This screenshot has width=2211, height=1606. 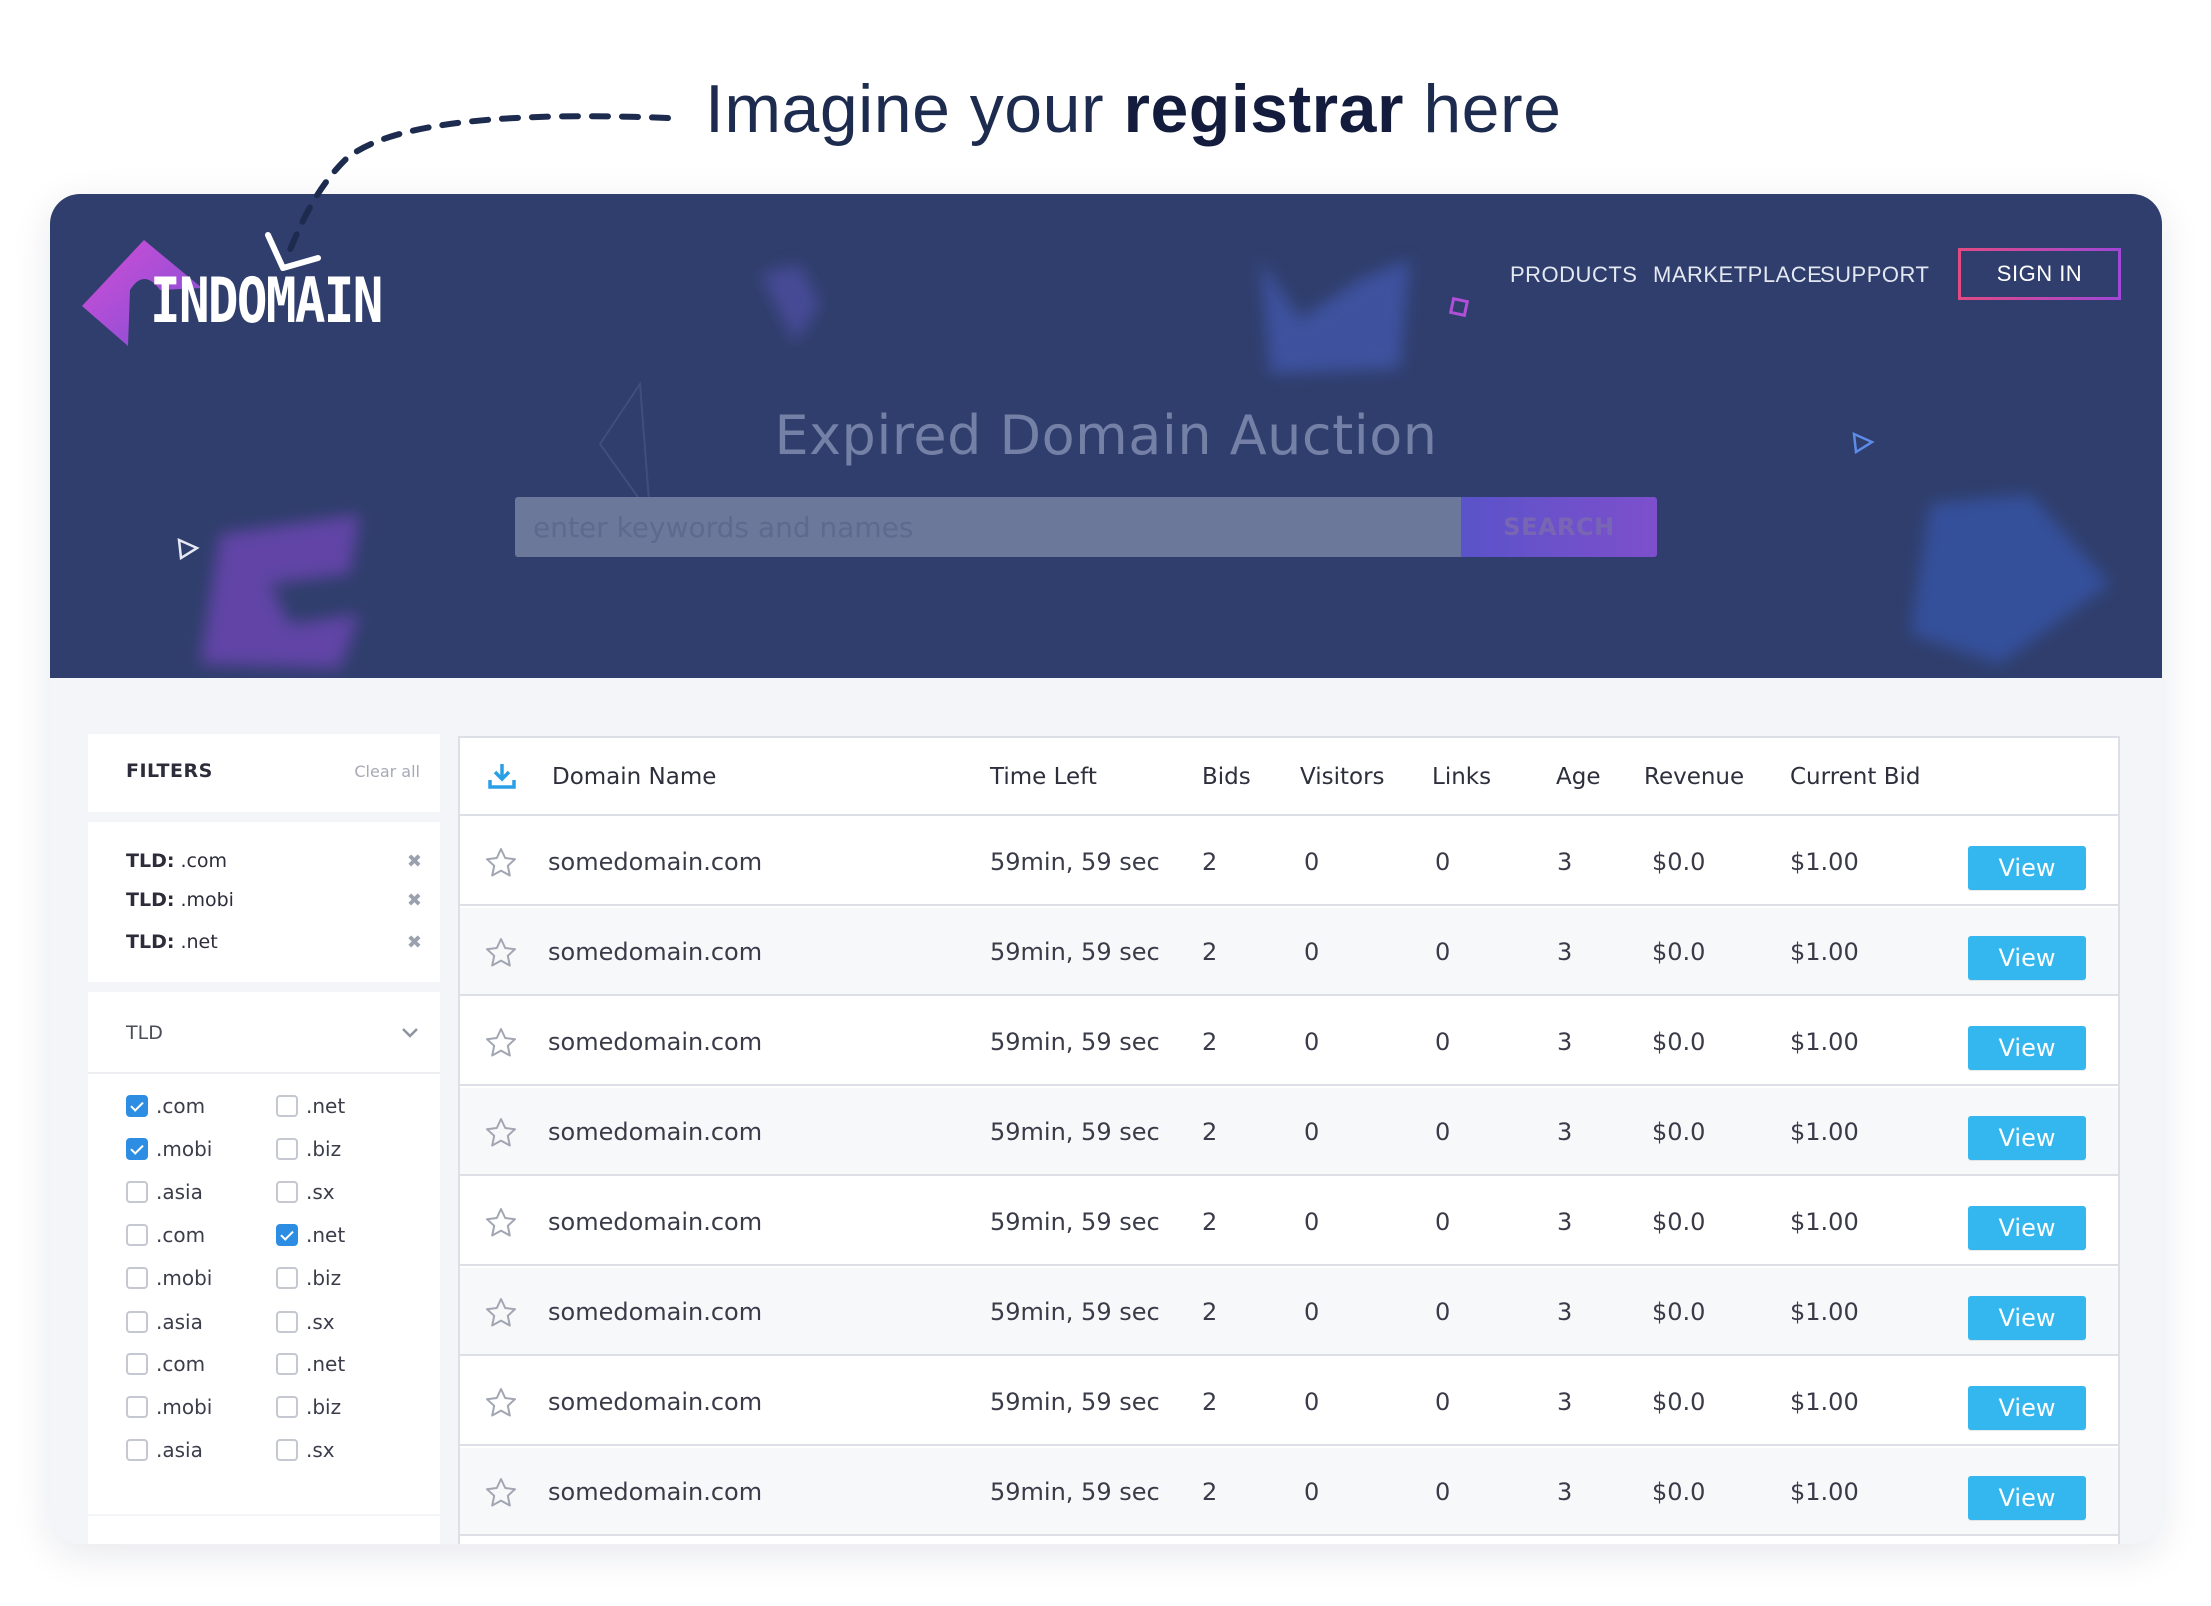 What do you see at coordinates (204, 861) in the screenshot?
I see `filter-value: .com` at bounding box center [204, 861].